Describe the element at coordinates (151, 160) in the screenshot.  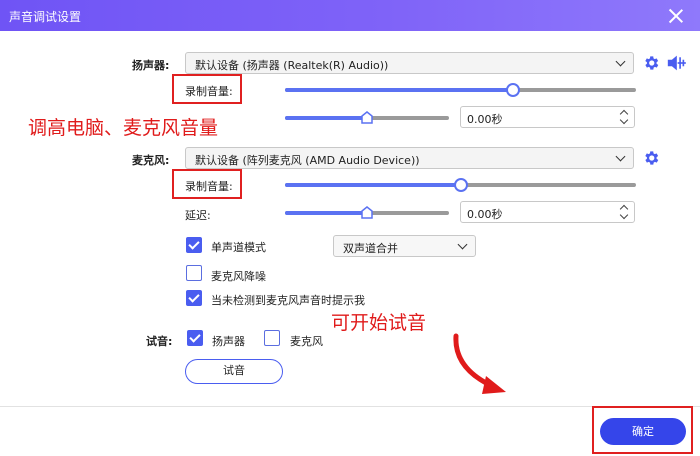
I see `microphone-label: 麦克风:` at that location.